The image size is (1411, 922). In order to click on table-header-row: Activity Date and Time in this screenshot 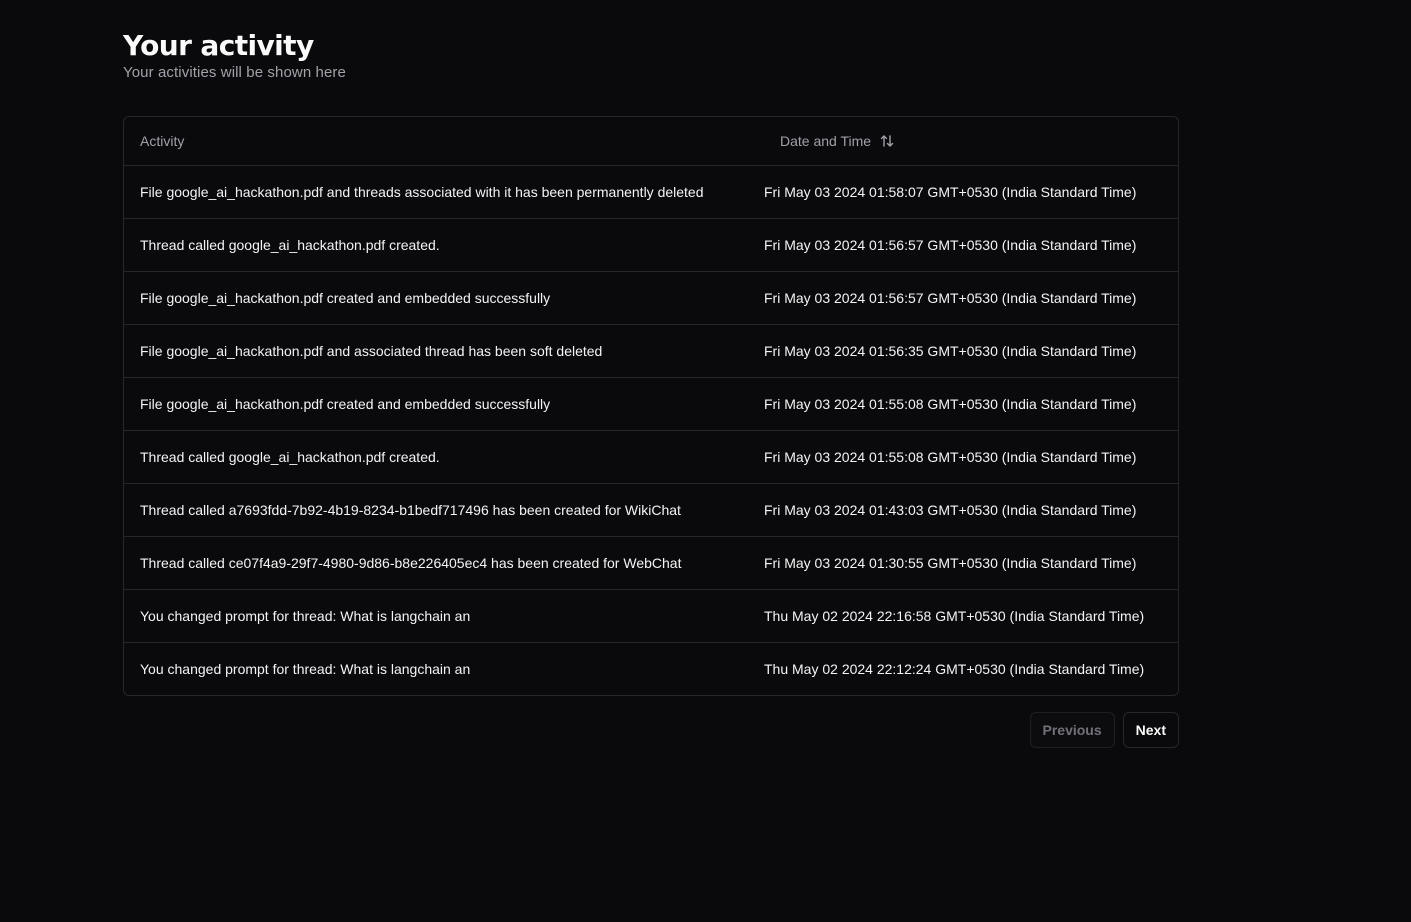, I will do `click(651, 141)`.